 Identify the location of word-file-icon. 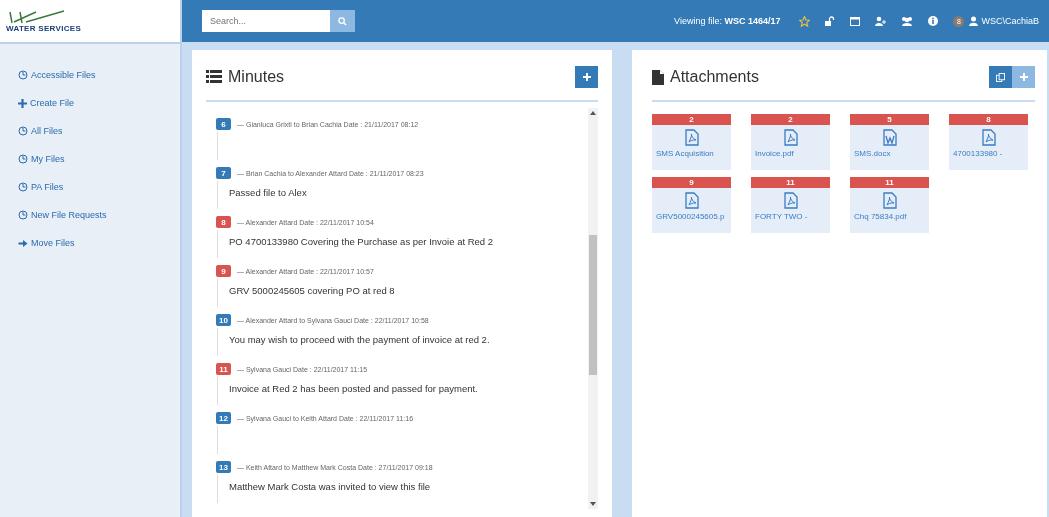
(889, 137).